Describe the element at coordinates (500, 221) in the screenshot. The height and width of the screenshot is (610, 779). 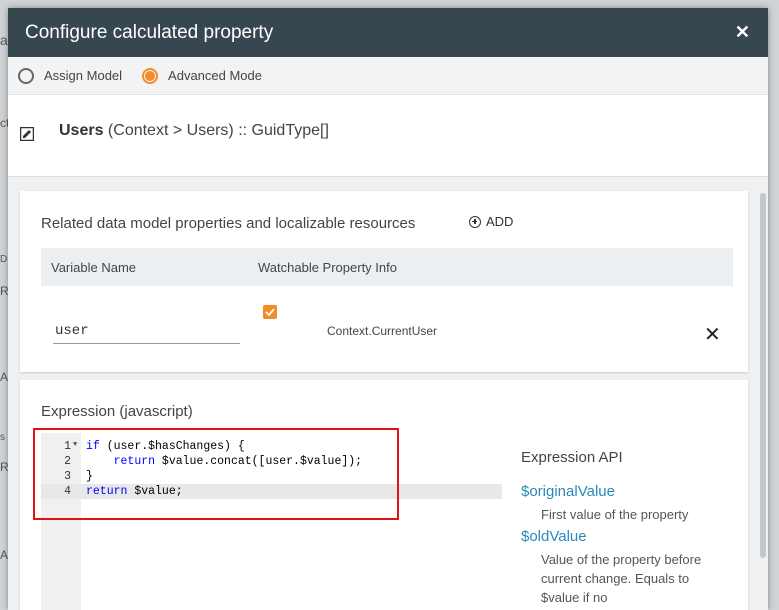
I see `add-label: ADD` at that location.